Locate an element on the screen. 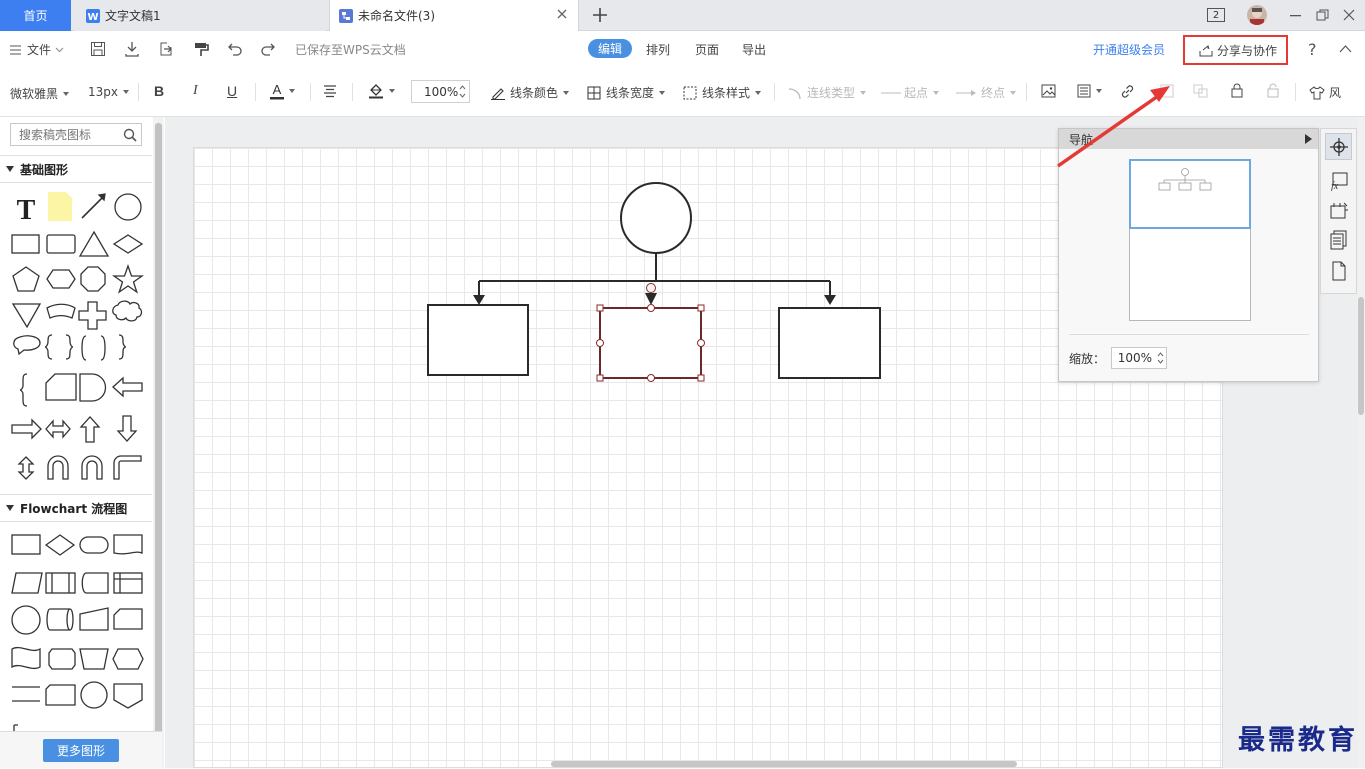  undo-icon is located at coordinates (235, 49).